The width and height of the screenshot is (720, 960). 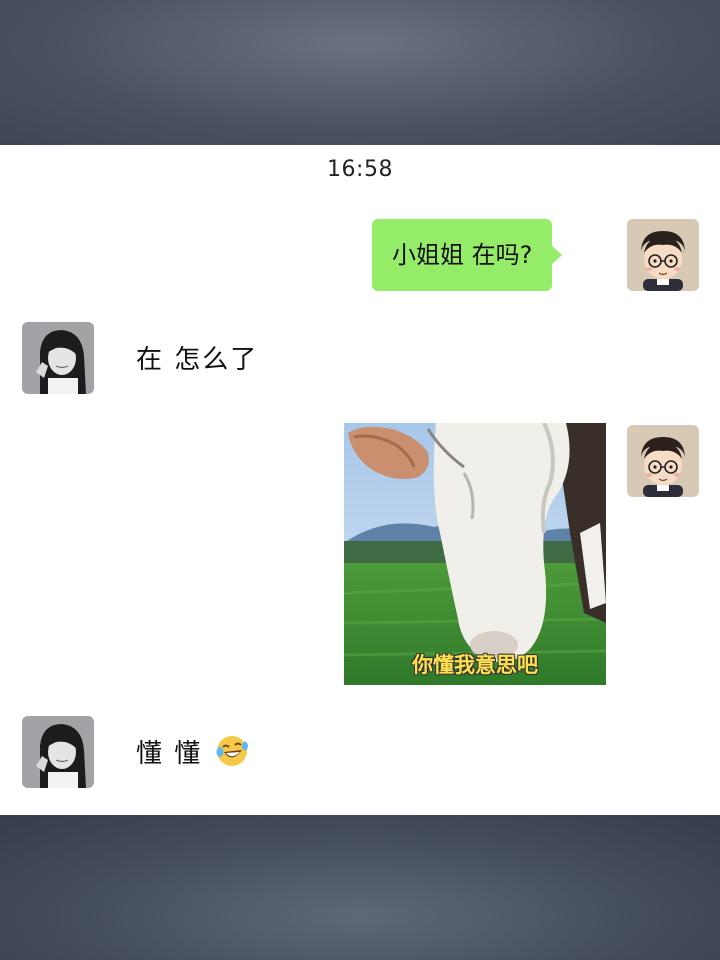 I want to click on incoming-message: 懂 懂, so click(x=192, y=751).